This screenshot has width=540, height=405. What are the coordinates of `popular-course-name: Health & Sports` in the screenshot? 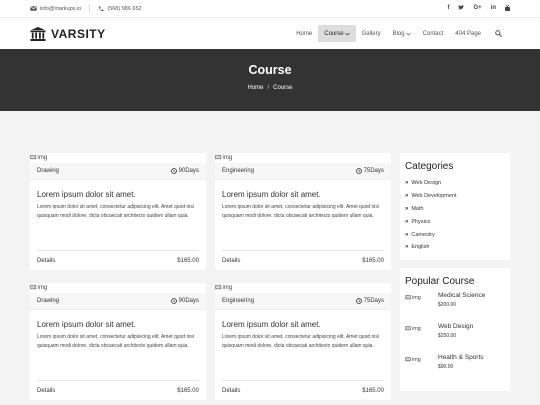 It's located at (461, 357).